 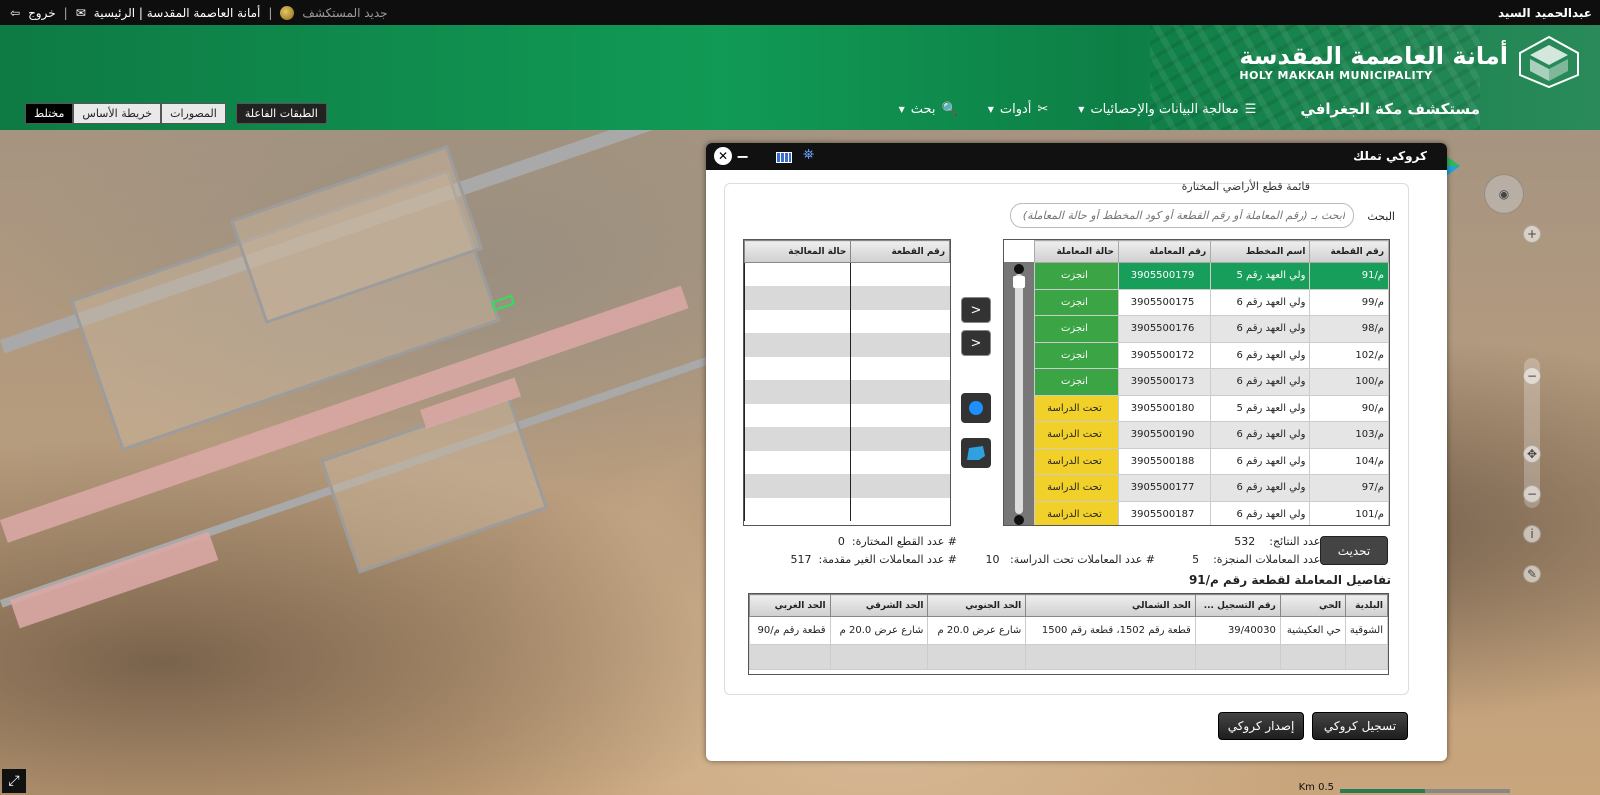 I want to click on table-icon, so click(x=784, y=157).